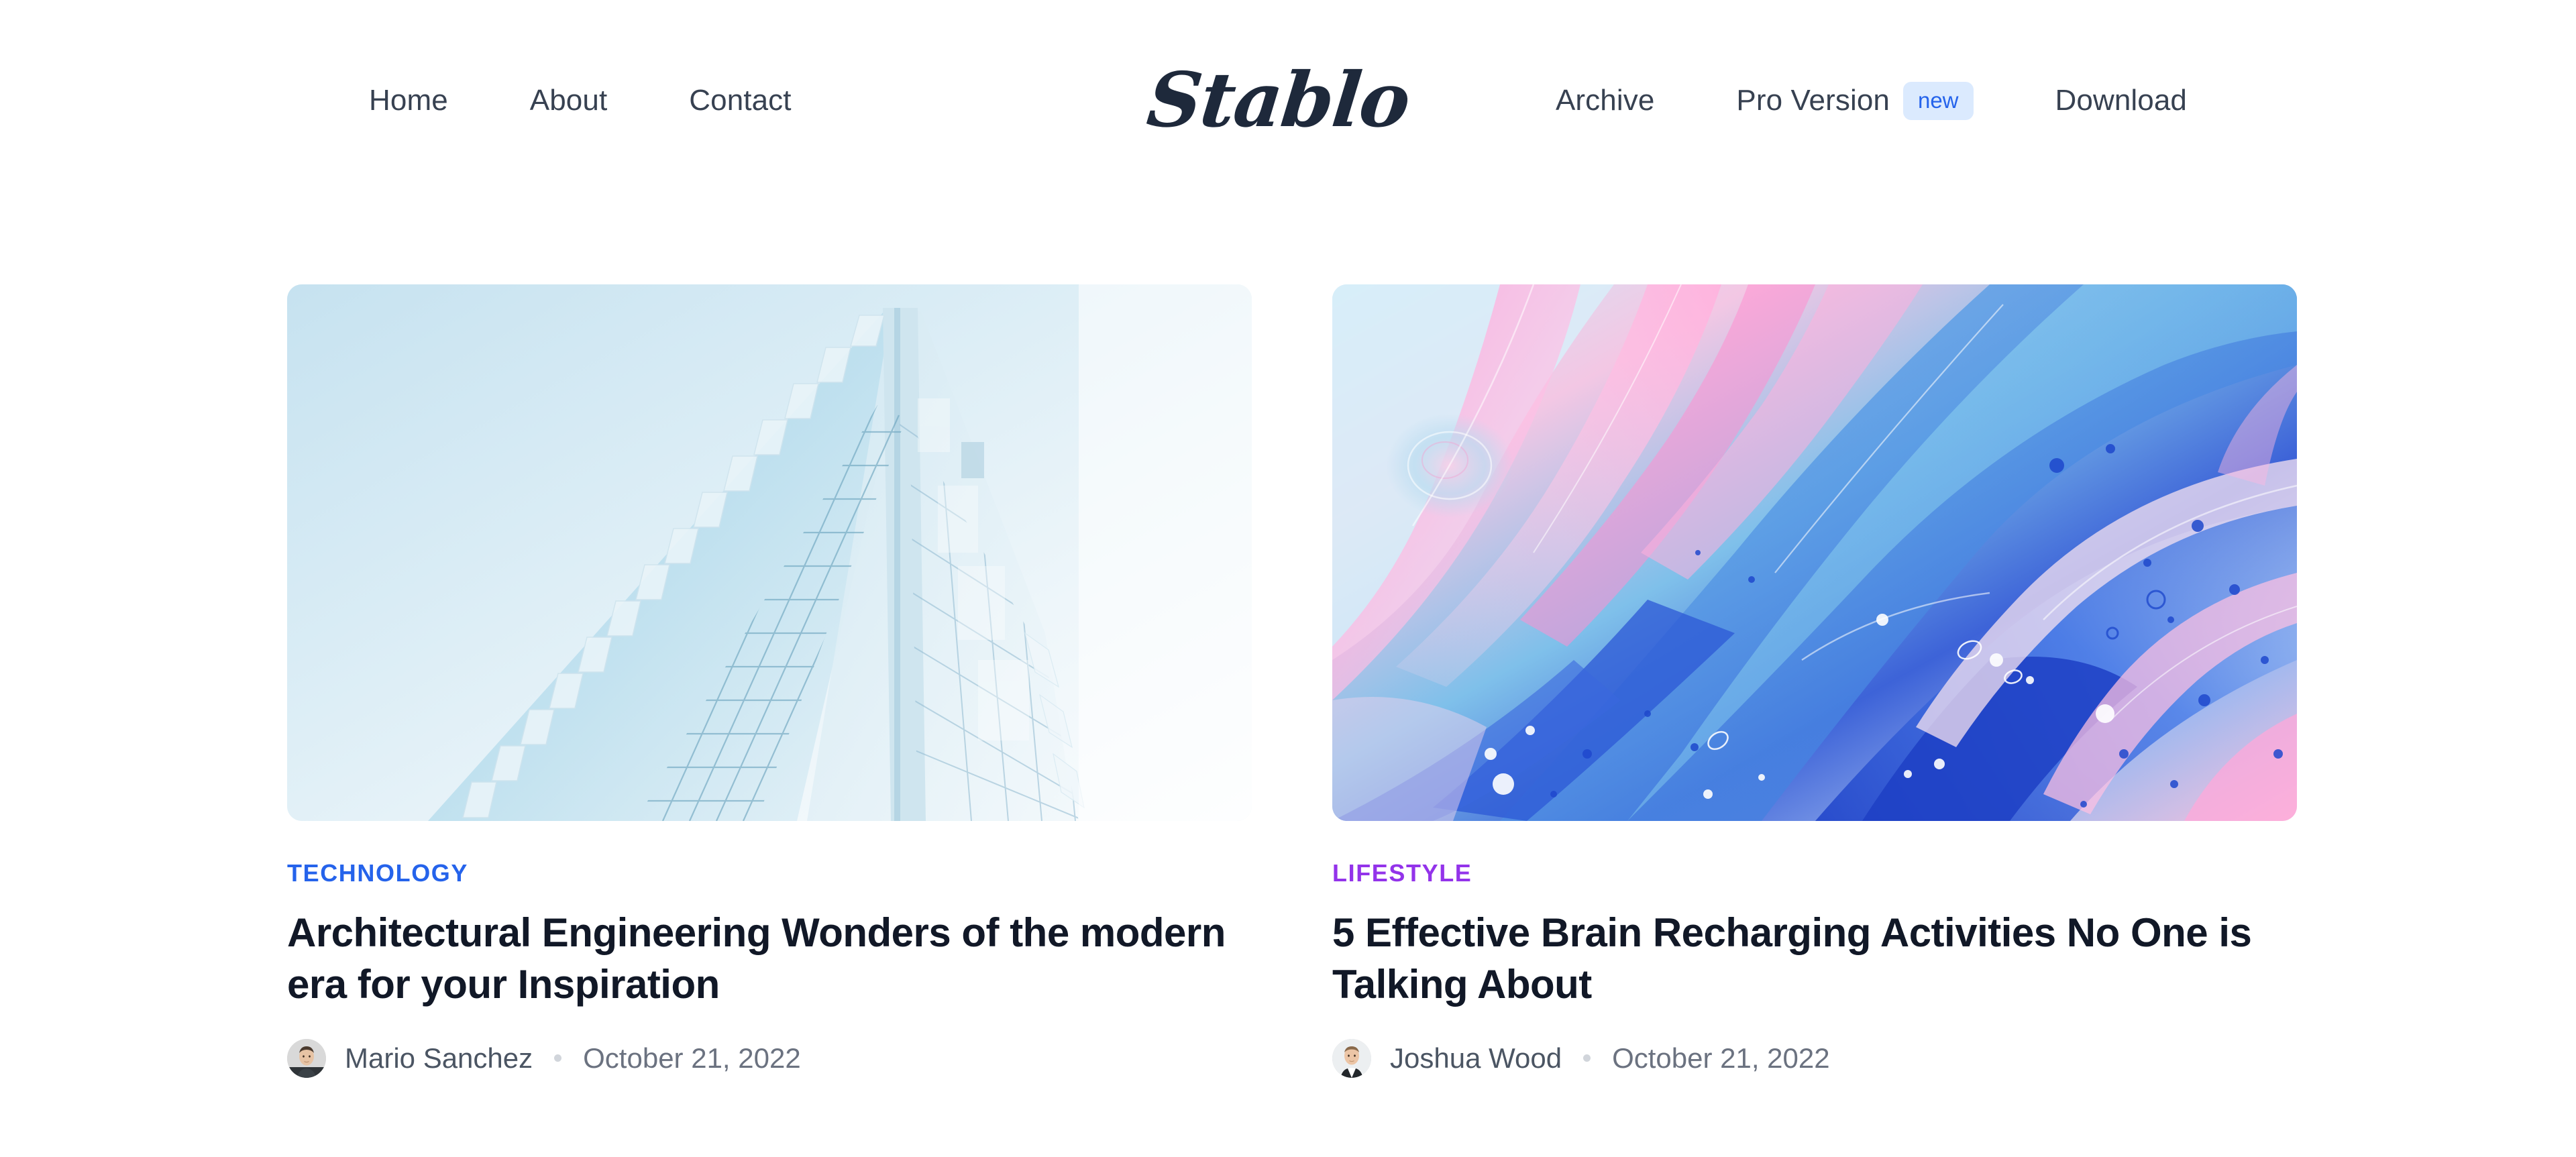 The width and height of the screenshot is (2576, 1157). I want to click on nav-link-pro-version: Pro Version, so click(1813, 100).